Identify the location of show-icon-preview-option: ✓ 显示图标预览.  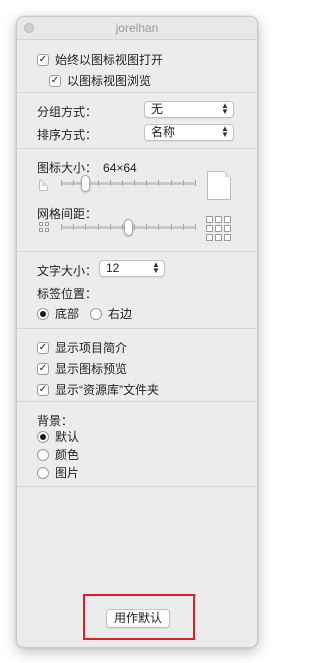
(82, 368).